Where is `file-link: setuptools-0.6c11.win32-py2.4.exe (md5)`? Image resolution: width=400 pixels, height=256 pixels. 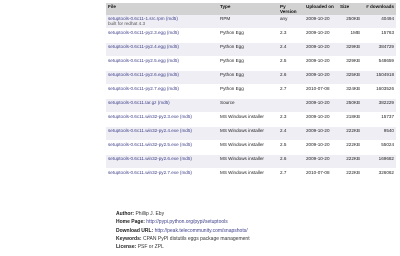 file-link: setuptools-0.6c11.win32-py2.4.exe (md5) is located at coordinates (150, 130).